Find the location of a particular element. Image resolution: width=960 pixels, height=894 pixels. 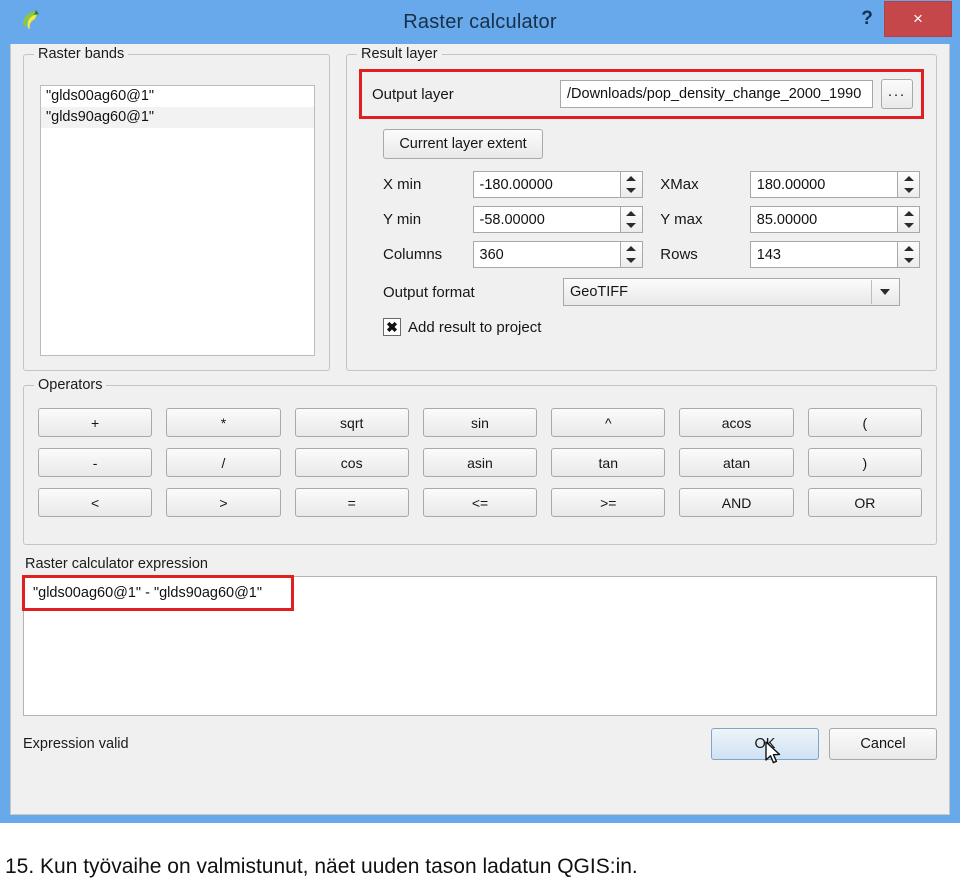

rows-label: Rows is located at coordinates (679, 254).